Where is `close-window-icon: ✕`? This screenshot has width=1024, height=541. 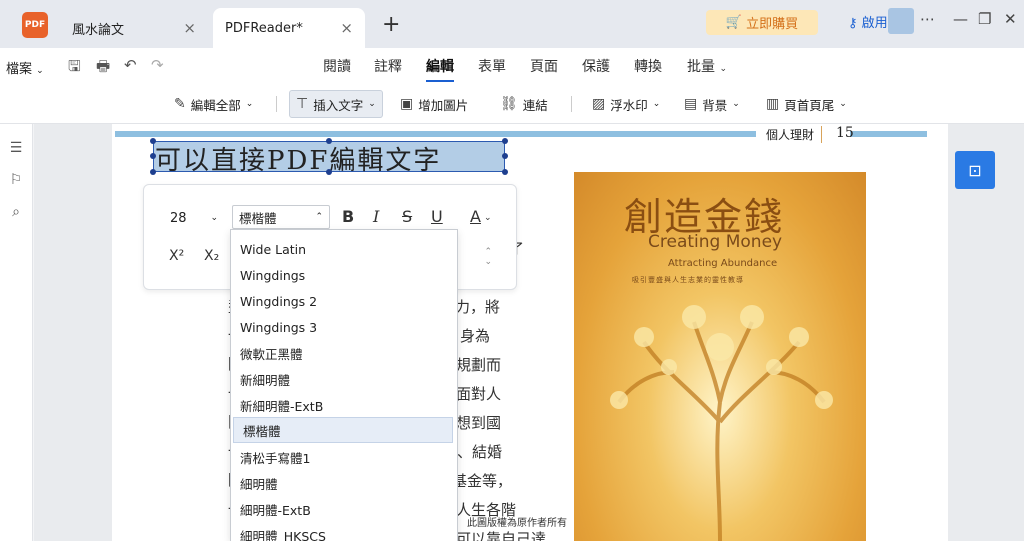 close-window-icon: ✕ is located at coordinates (1010, 19).